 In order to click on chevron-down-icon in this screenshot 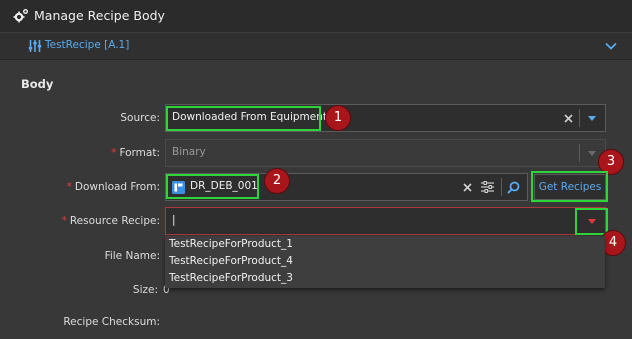, I will do `click(611, 46)`.